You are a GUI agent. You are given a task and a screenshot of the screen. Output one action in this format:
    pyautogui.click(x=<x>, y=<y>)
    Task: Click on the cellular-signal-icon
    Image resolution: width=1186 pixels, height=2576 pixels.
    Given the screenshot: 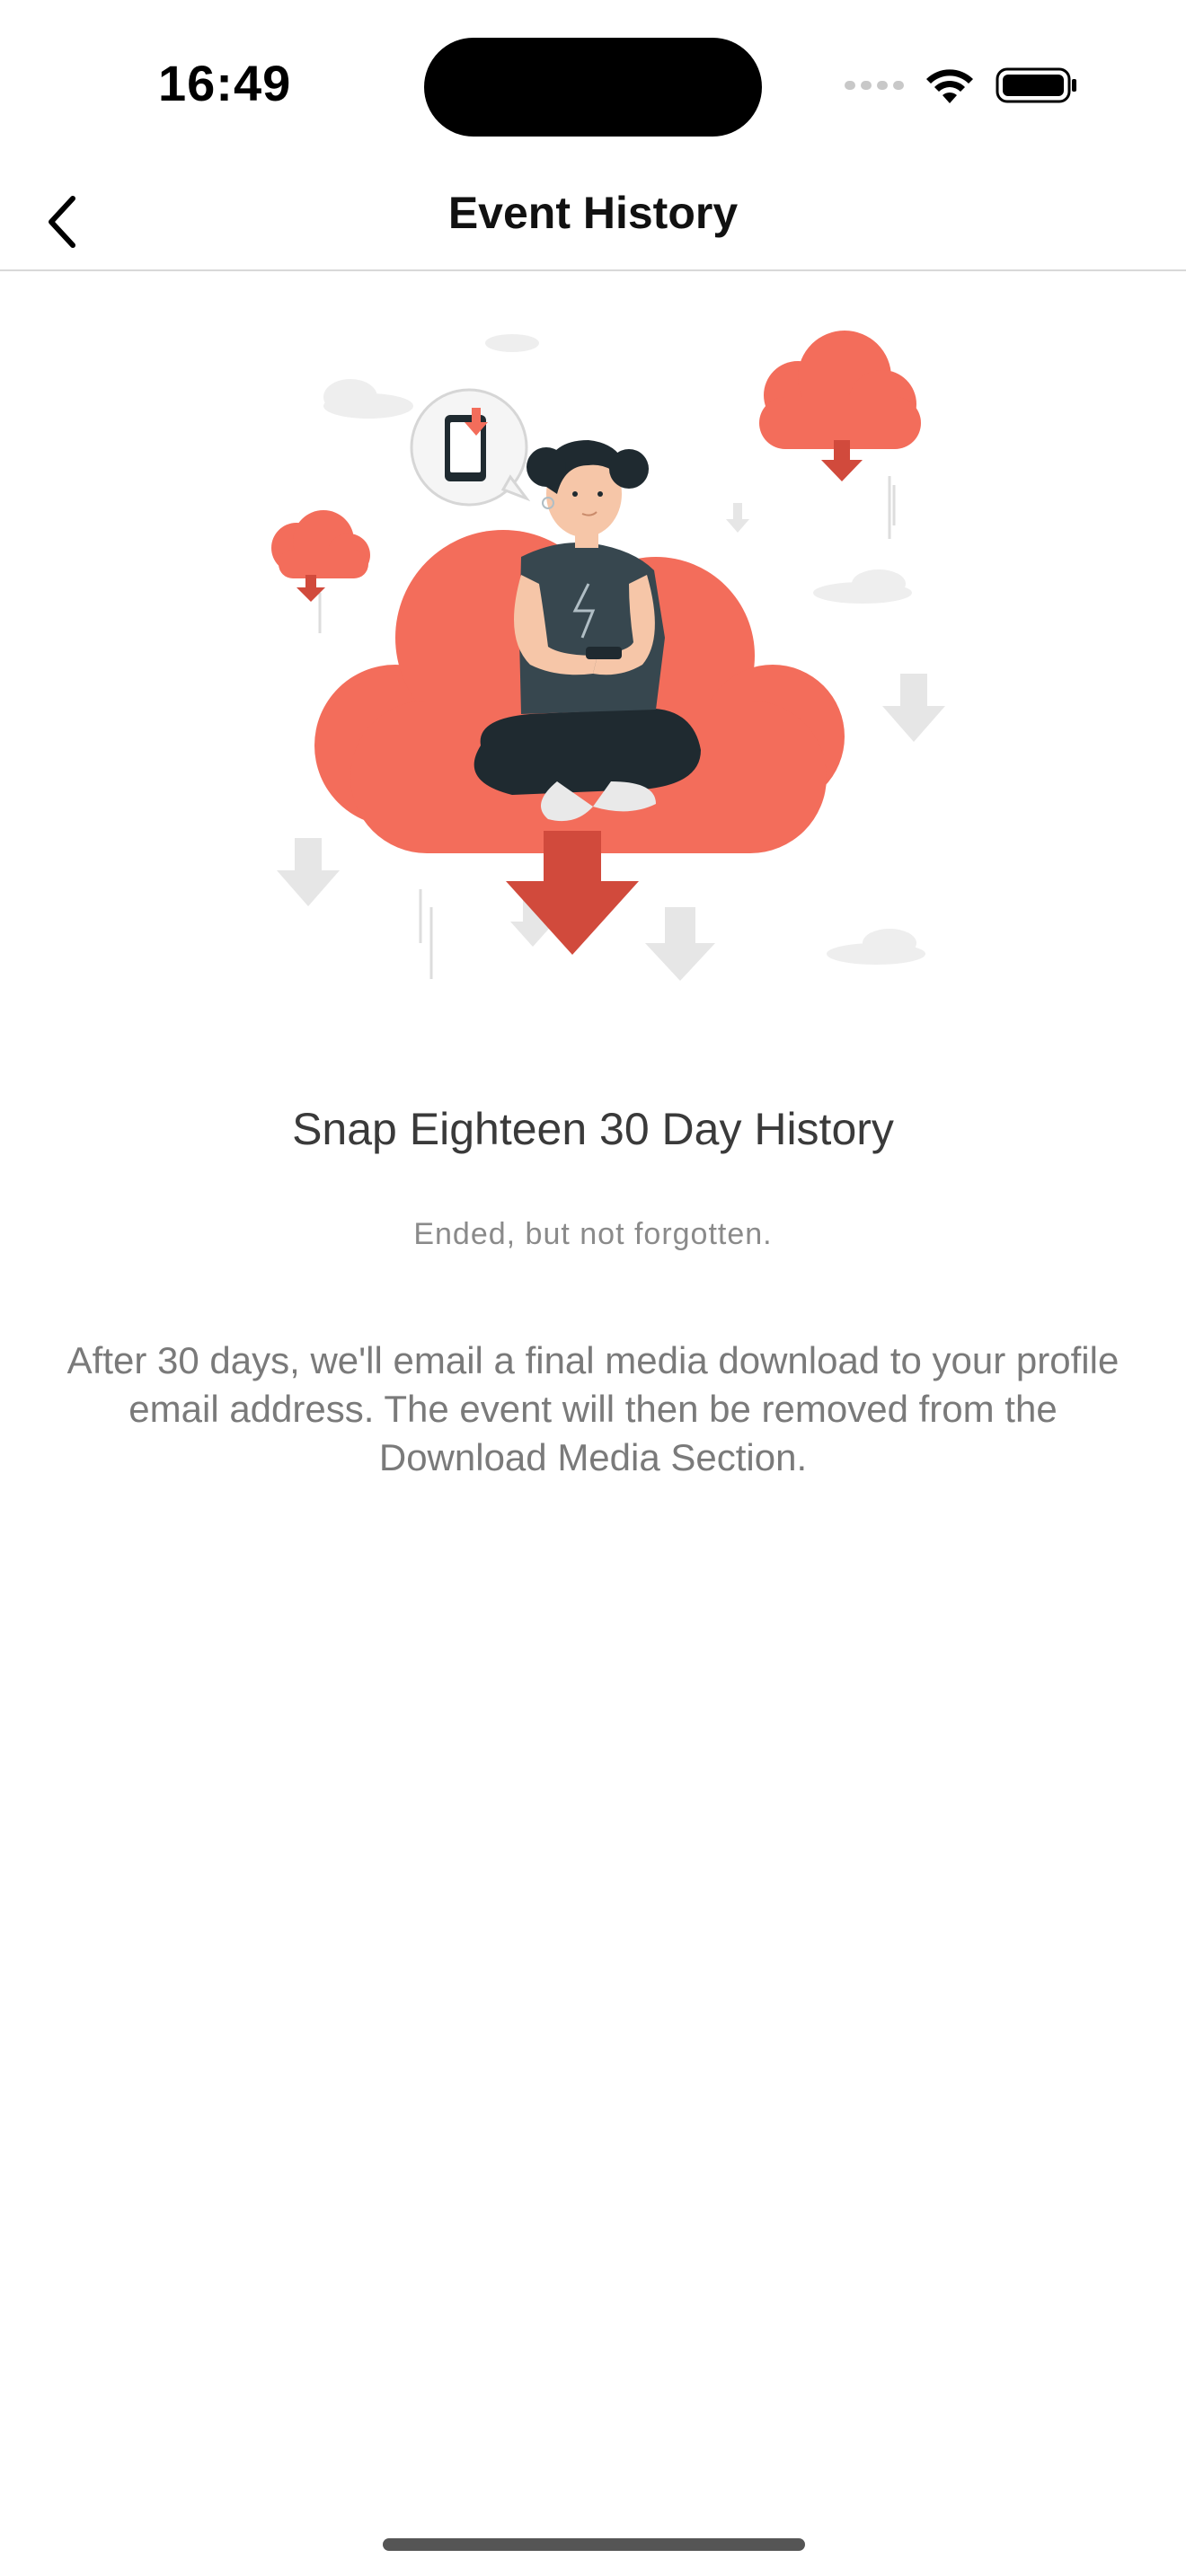 What is the action you would take?
    pyautogui.click(x=874, y=85)
    